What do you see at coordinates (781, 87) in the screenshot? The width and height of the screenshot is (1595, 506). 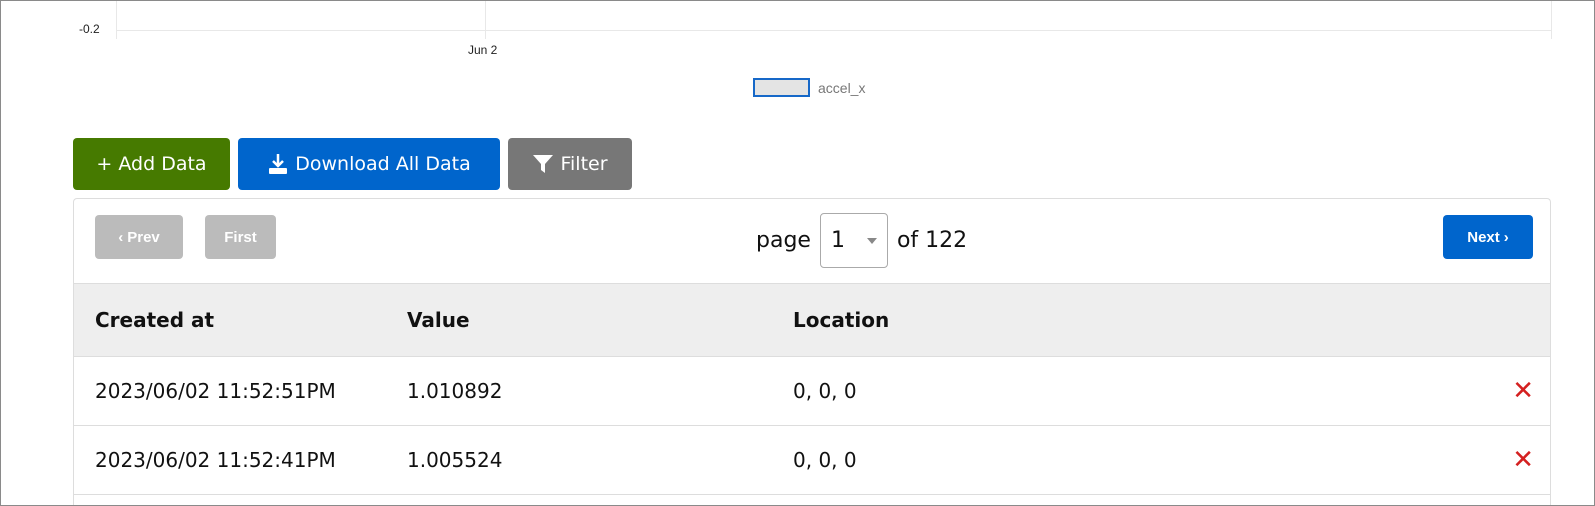 I see `legend-swatch` at bounding box center [781, 87].